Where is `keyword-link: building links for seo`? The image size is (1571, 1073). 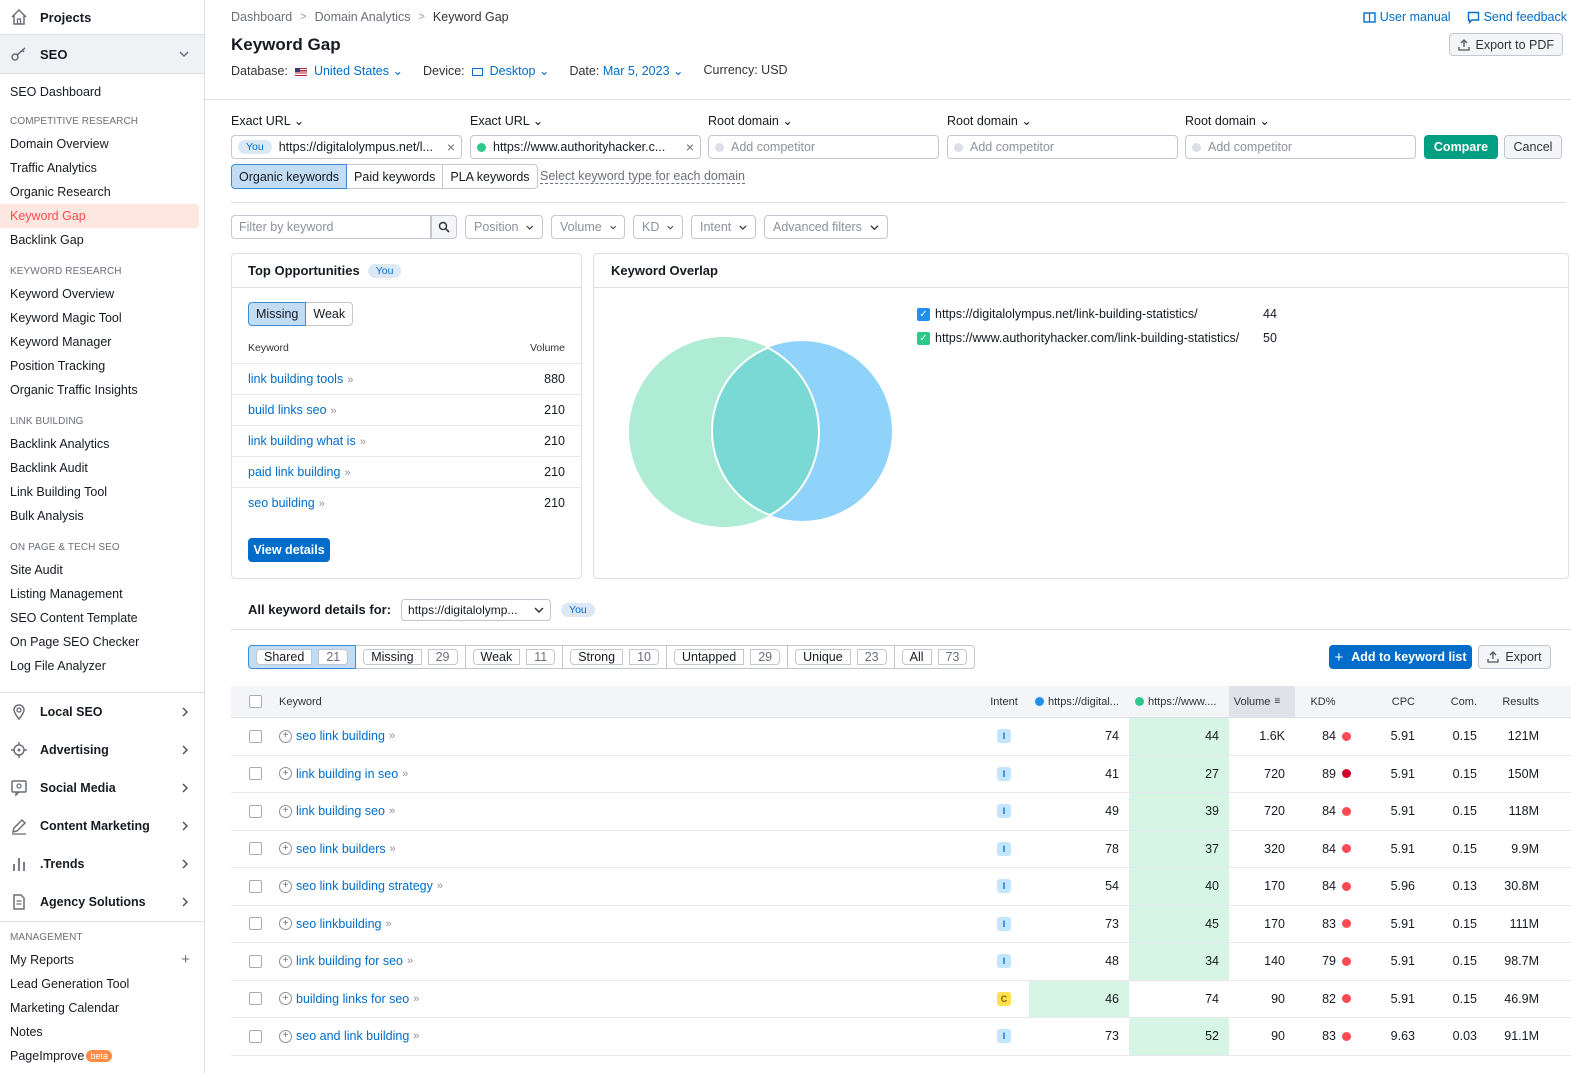 keyword-link: building links for seo is located at coordinates (352, 999).